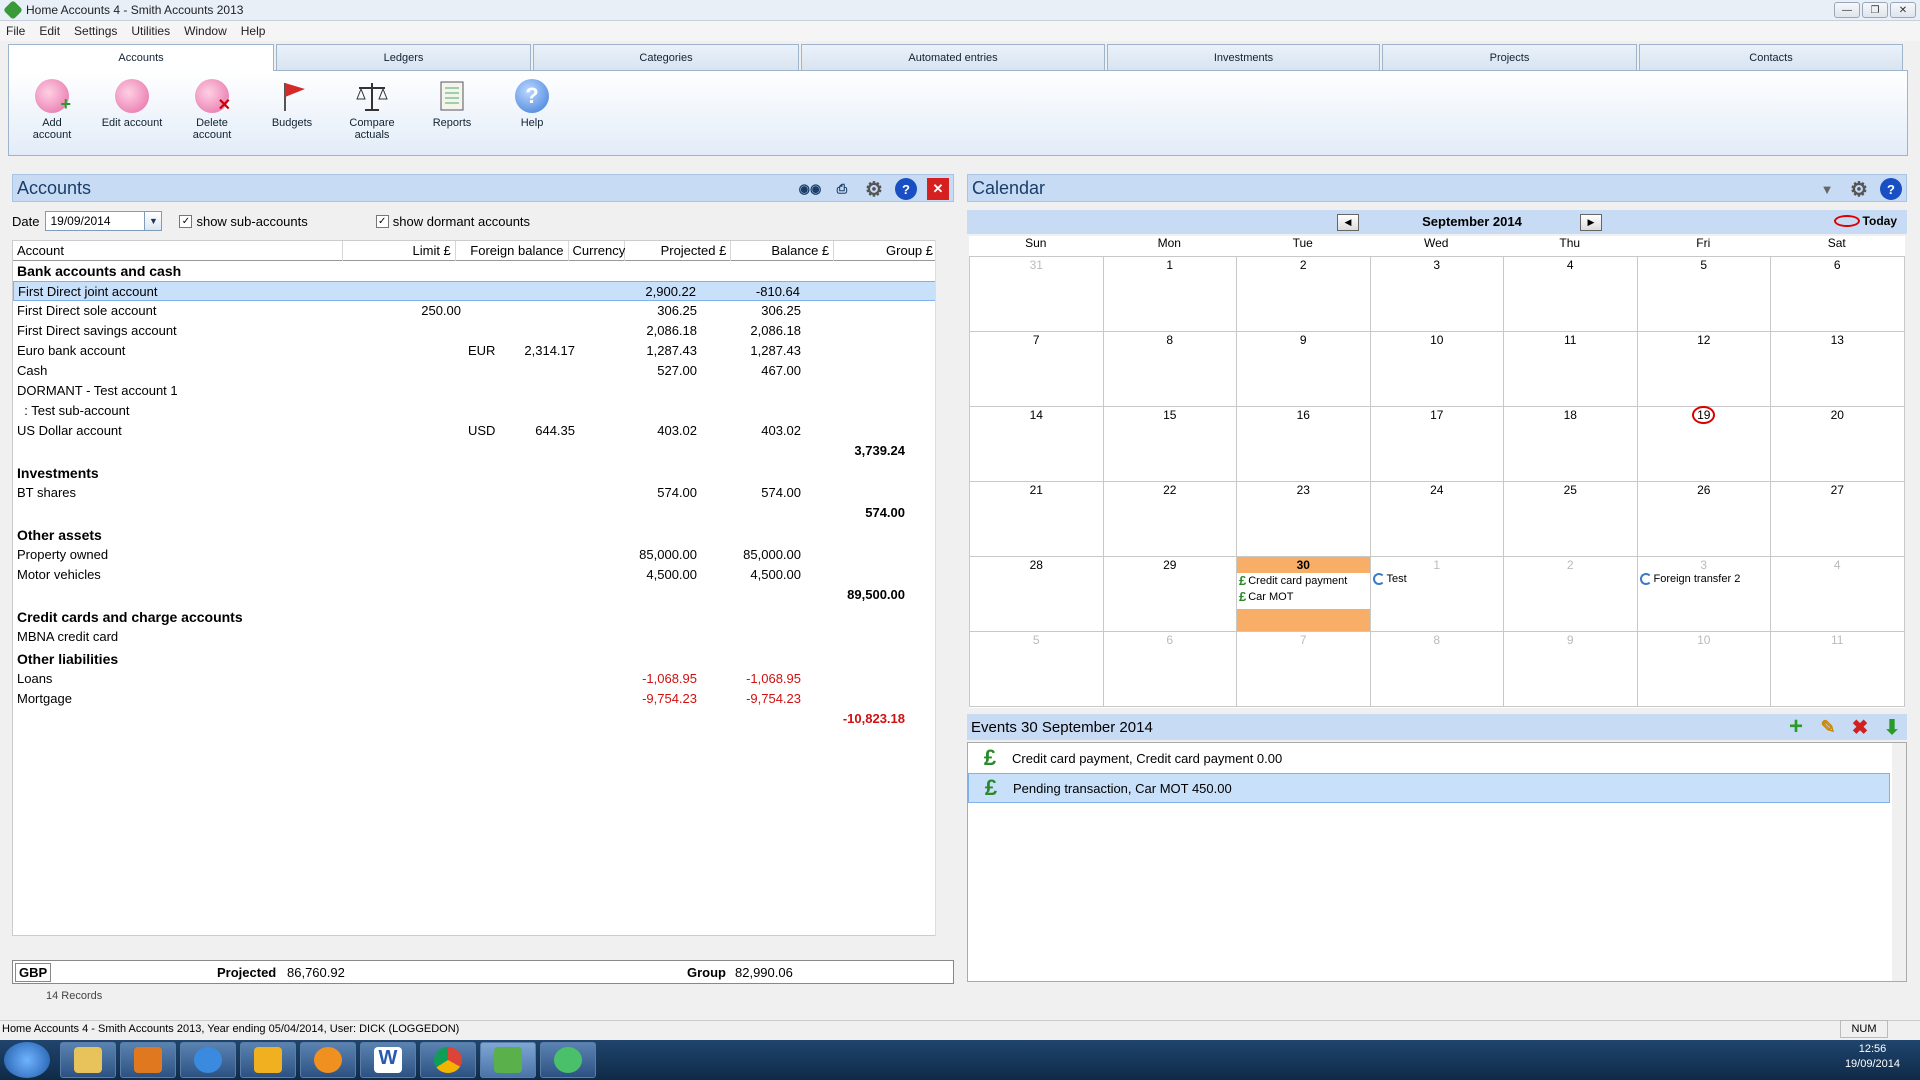  I want to click on calendar-day: 30 £ Credit card payment £ Car MOT, so click(1303, 594).